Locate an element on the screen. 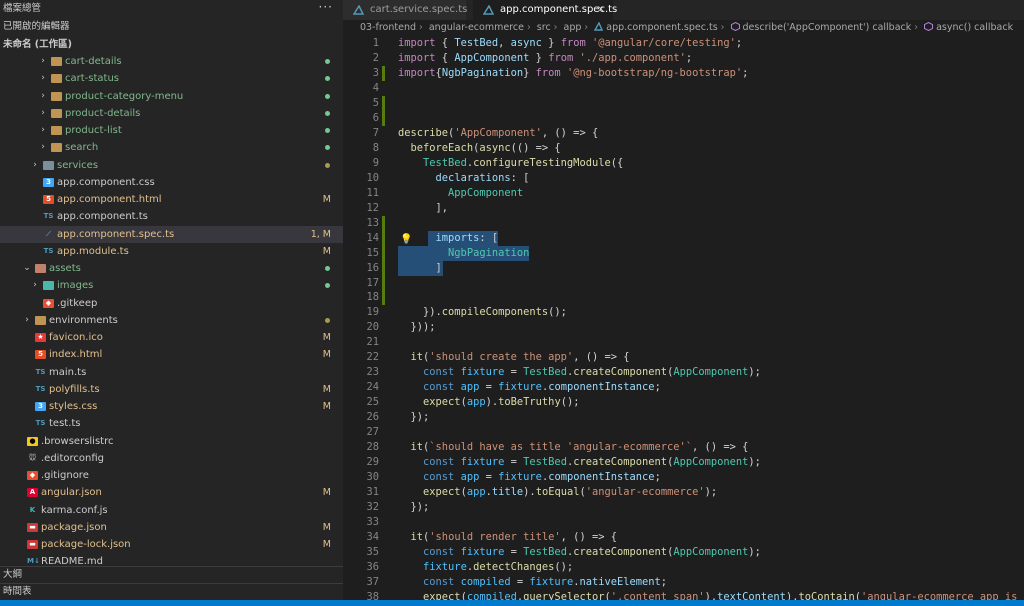 Image resolution: width=1024 pixels, height=606 pixels. code-token: AppComponent is located at coordinates (711, 462).